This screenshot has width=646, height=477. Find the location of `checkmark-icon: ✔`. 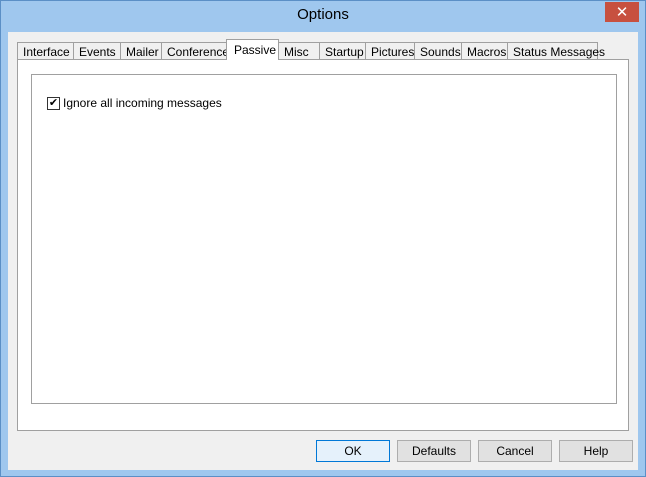

checkmark-icon: ✔ is located at coordinates (53, 102).